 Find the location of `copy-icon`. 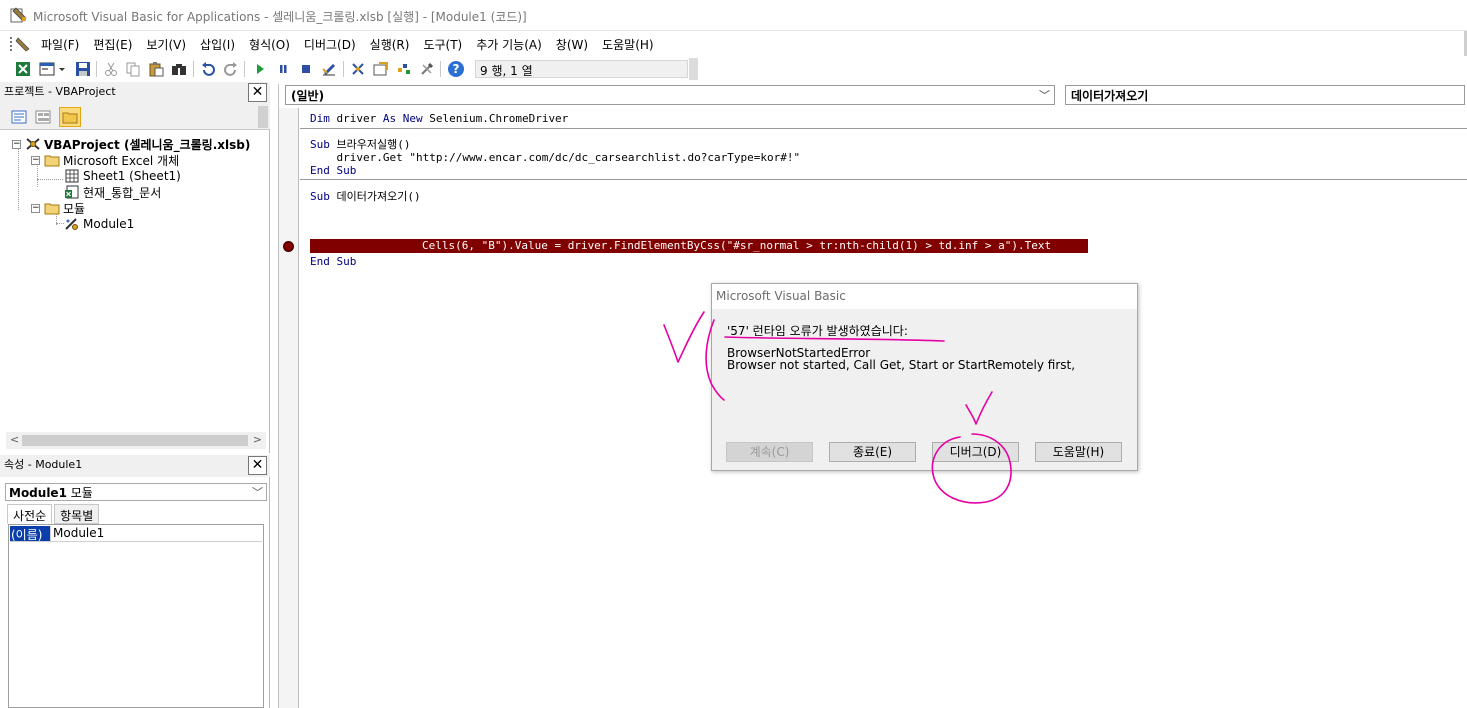

copy-icon is located at coordinates (133, 69).